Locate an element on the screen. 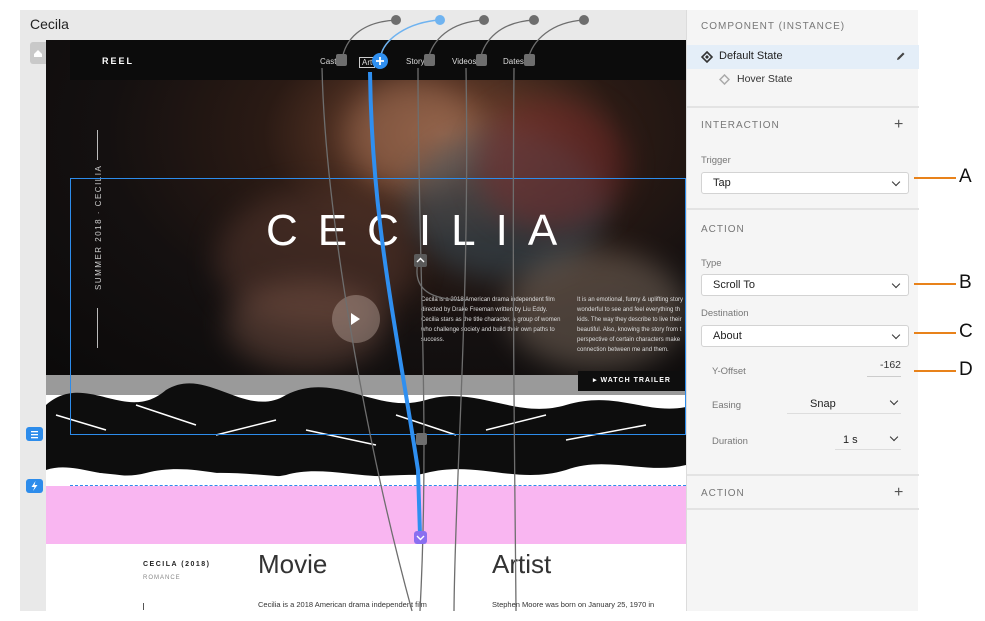 The width and height of the screenshot is (985, 621). destination-label: Destination is located at coordinates (725, 313).